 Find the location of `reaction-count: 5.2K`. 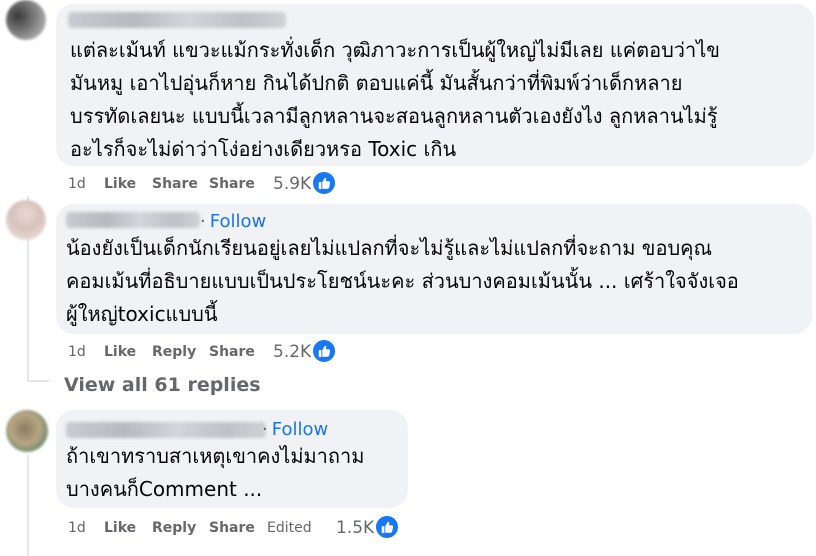

reaction-count: 5.2K is located at coordinates (292, 352).